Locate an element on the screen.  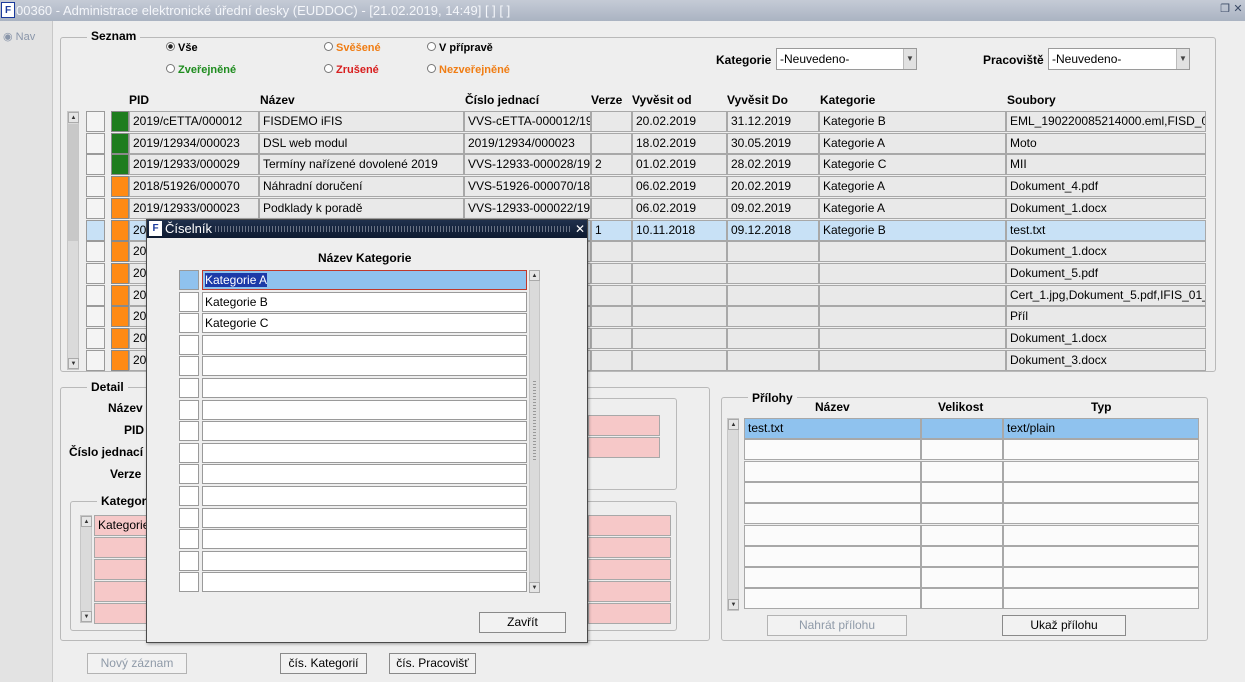
kategorie-list-scrollbar: ▲ ▼ is located at coordinates (86, 569).